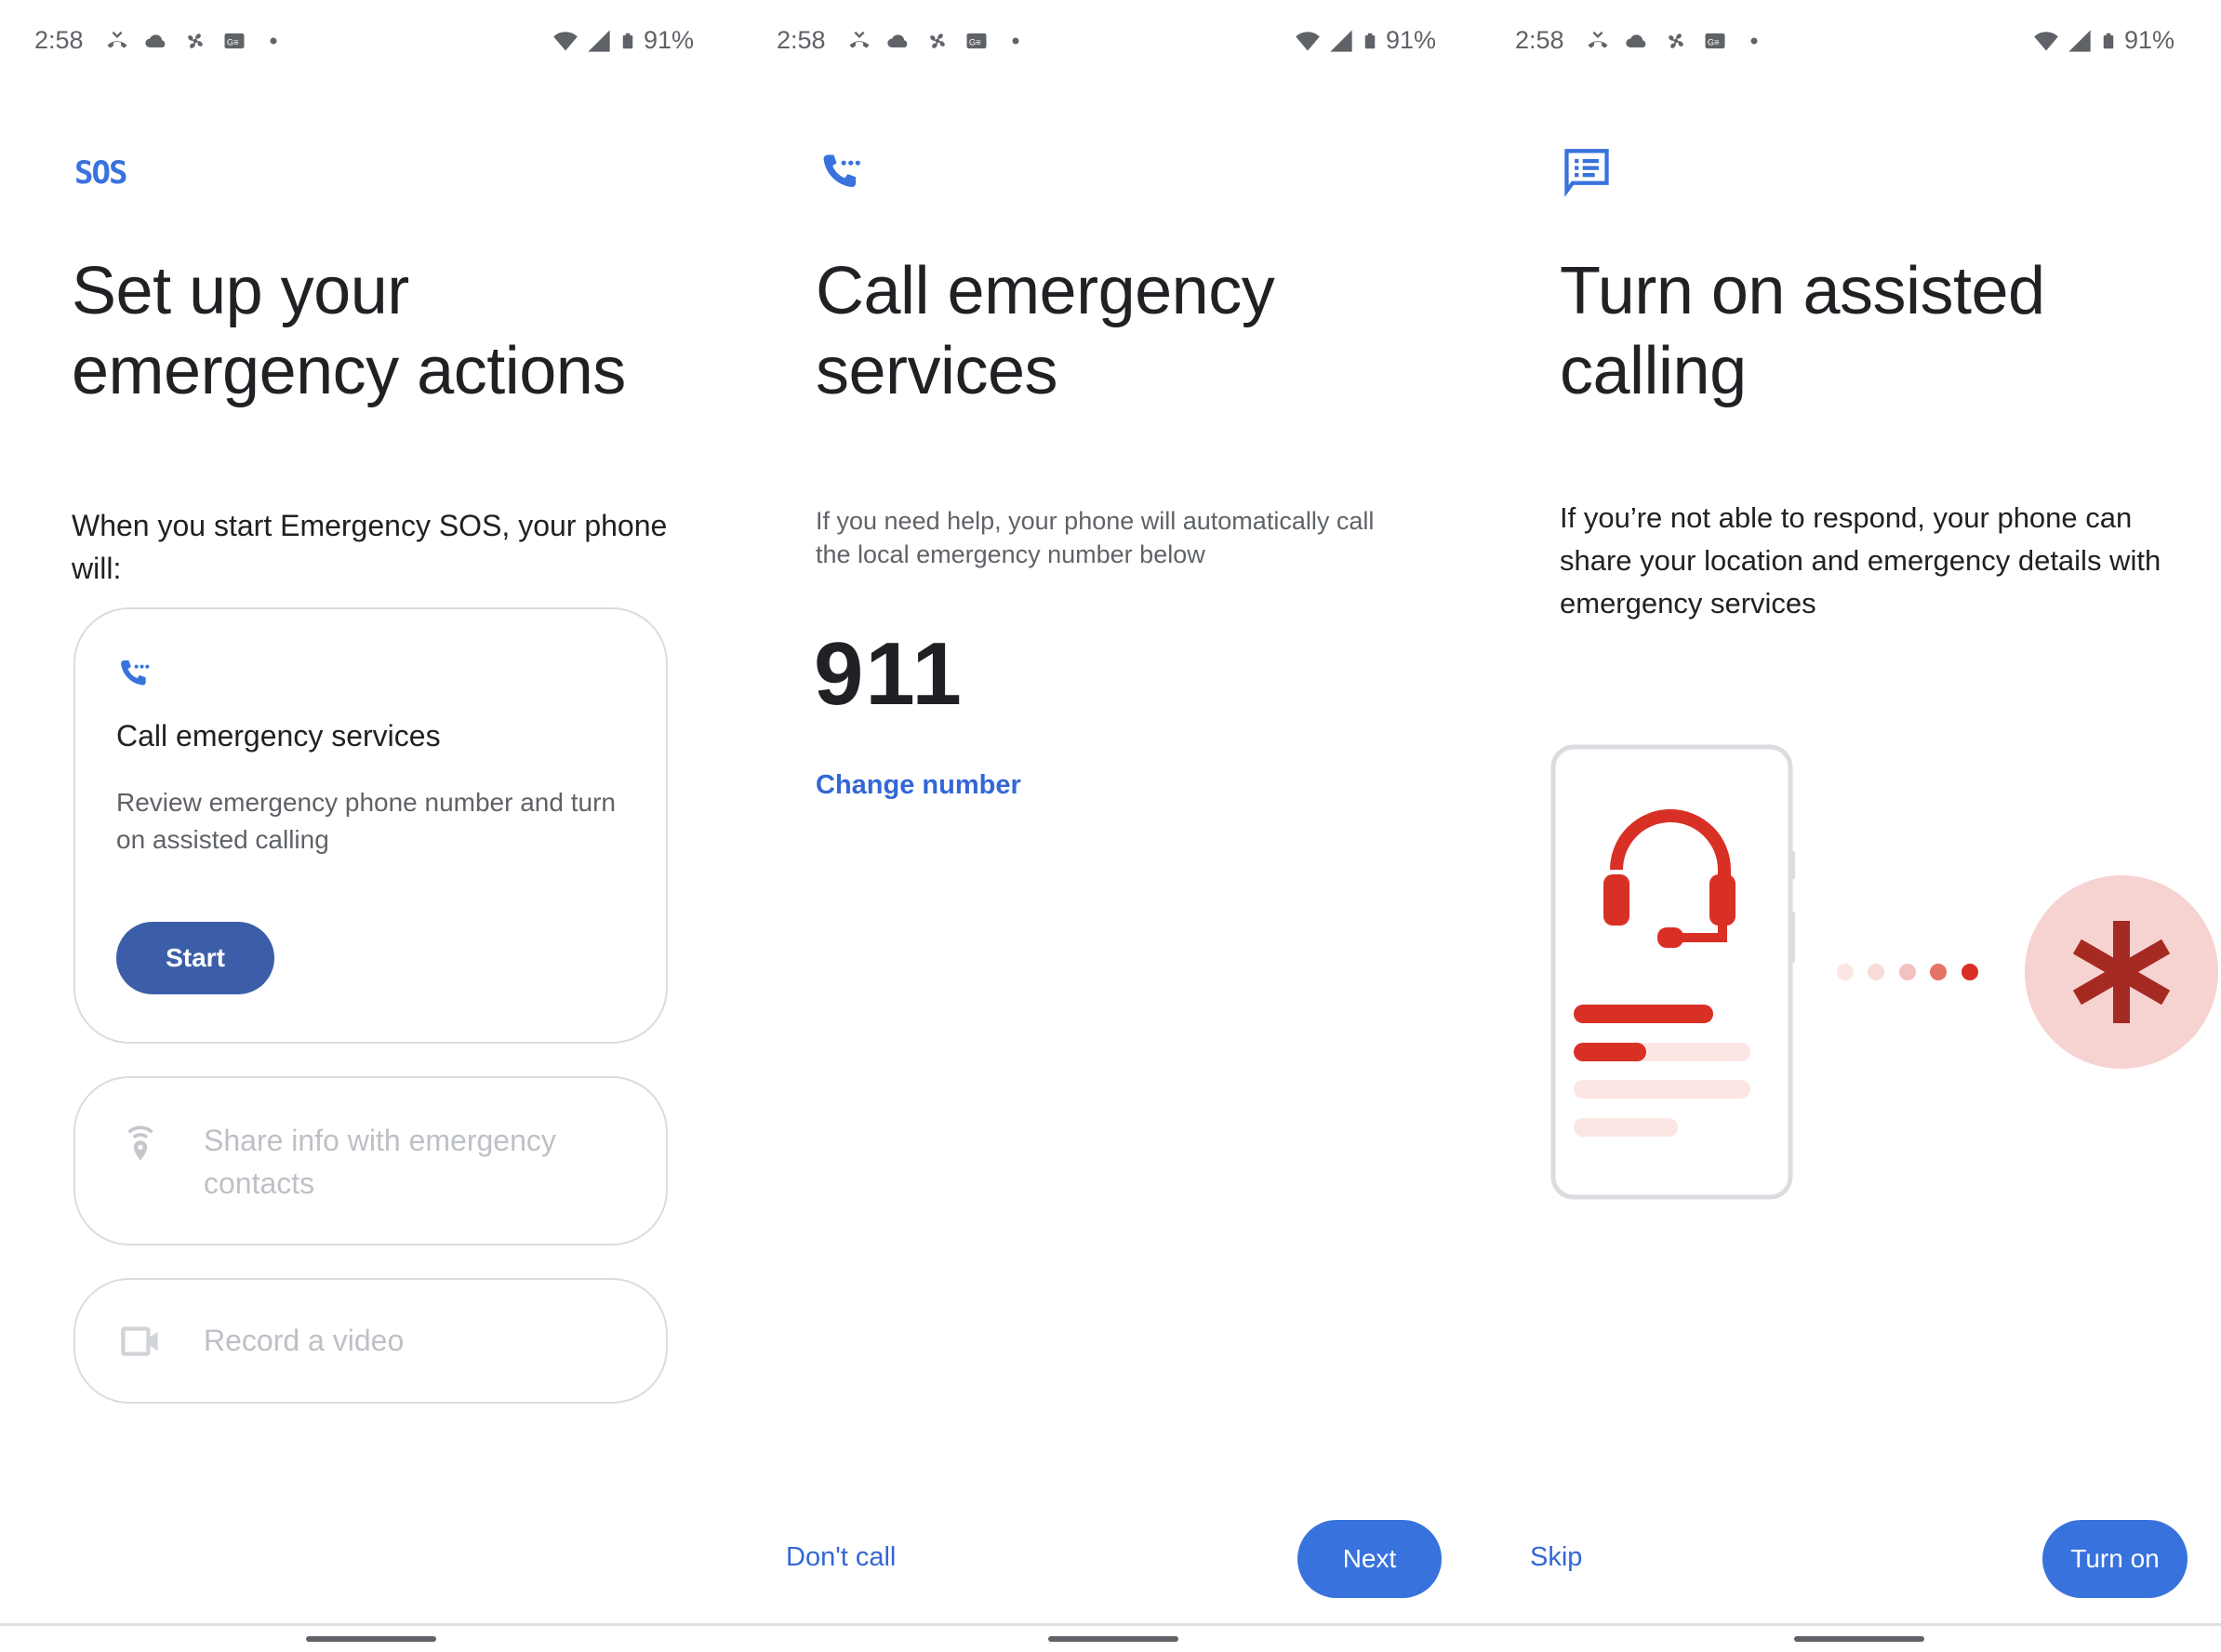  What do you see at coordinates (1802, 331) in the screenshot?
I see `page-title: Turn on assisted calling` at bounding box center [1802, 331].